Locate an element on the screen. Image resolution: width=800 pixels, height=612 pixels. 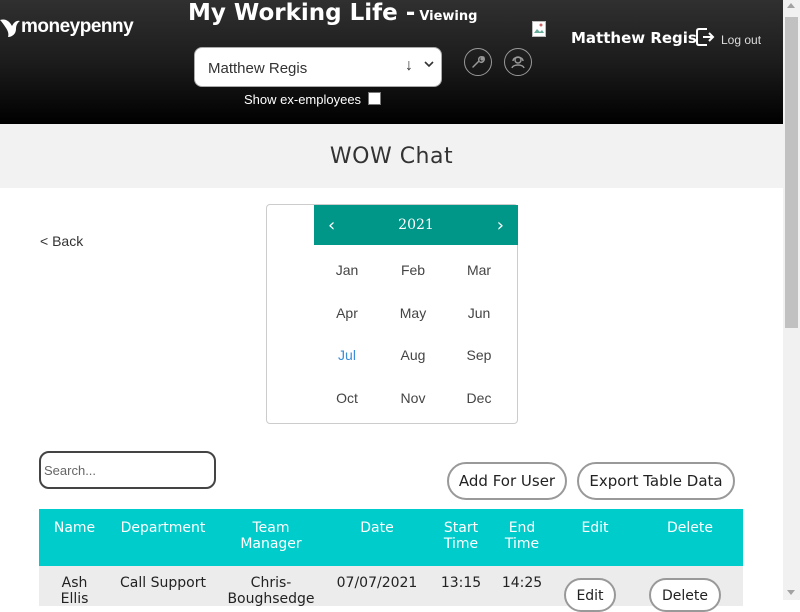
logout-label: Log out is located at coordinates (741, 40).